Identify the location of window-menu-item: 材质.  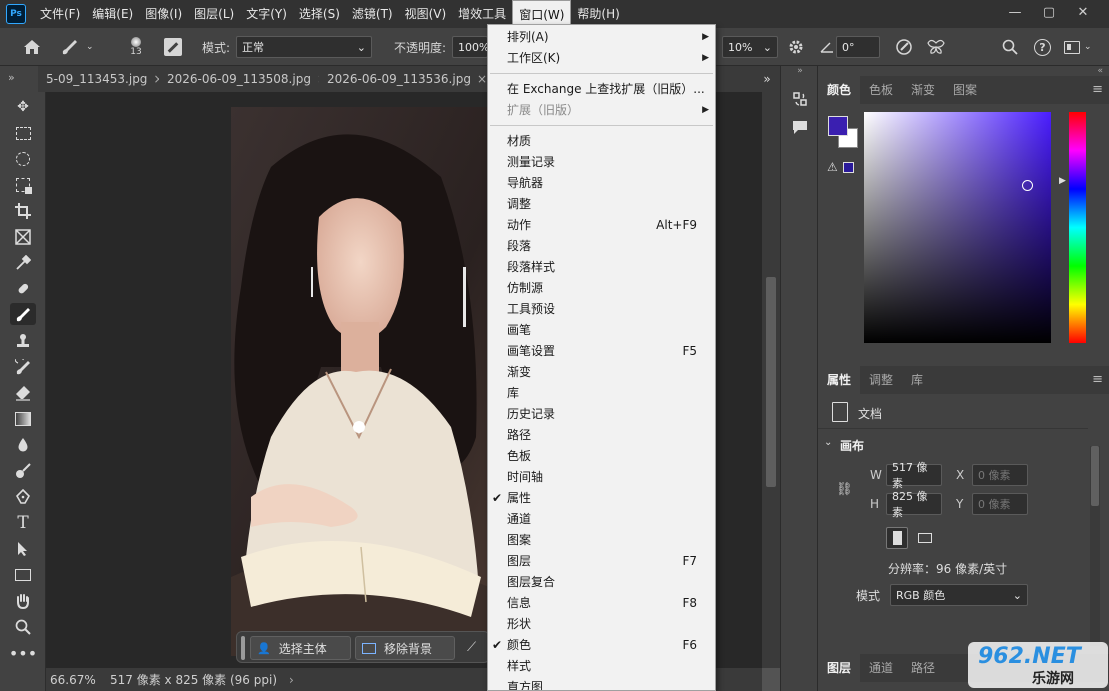
(601, 141).